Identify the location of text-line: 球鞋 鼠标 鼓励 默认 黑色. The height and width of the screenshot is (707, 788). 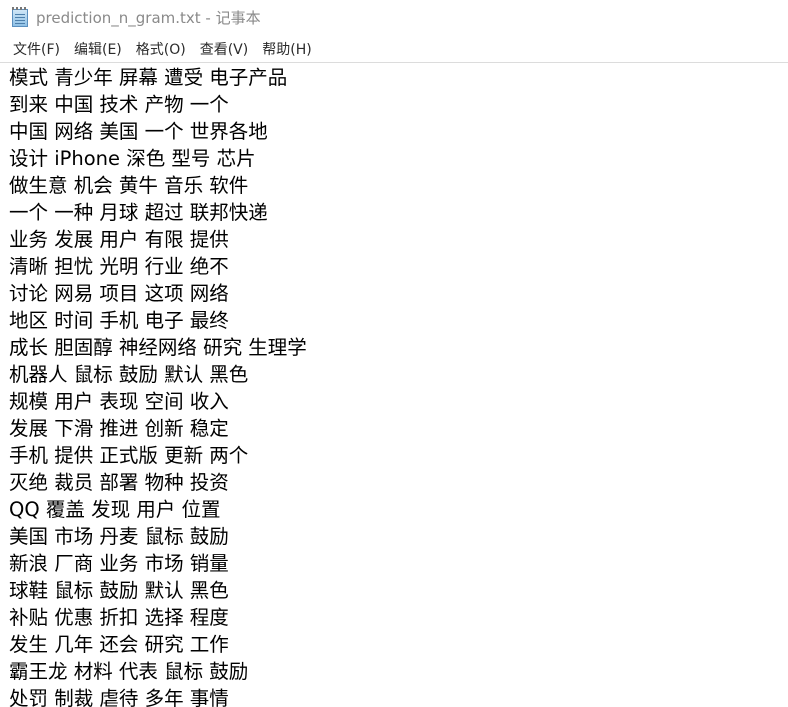
(119, 590).